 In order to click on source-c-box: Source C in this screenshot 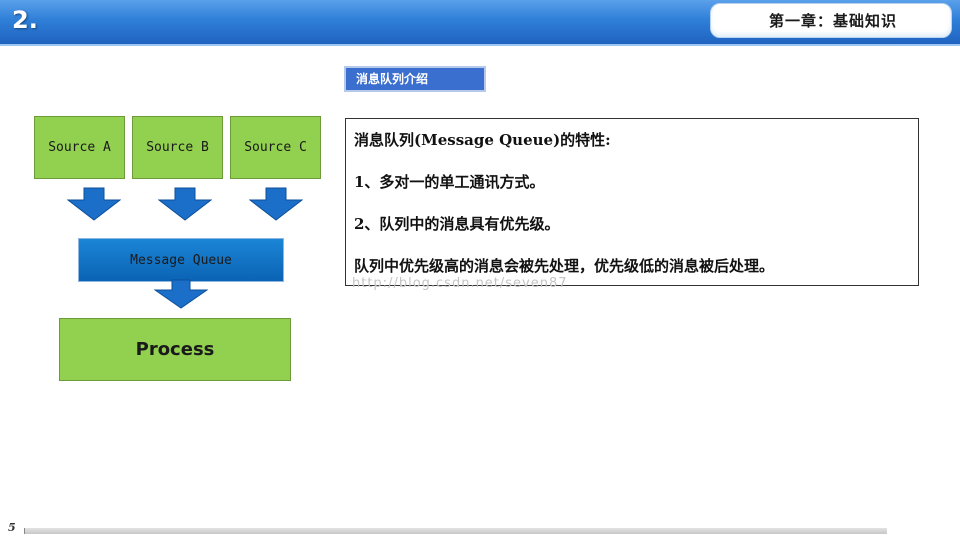, I will do `click(275, 147)`.